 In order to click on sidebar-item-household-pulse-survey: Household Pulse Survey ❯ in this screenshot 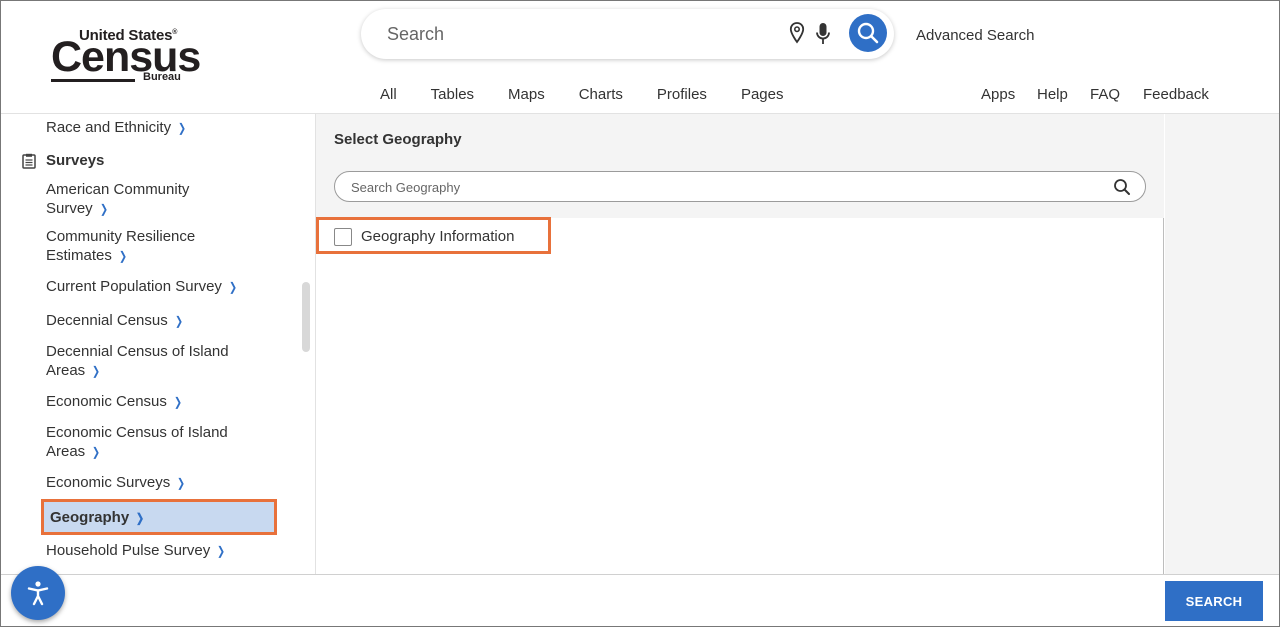, I will do `click(136, 551)`.